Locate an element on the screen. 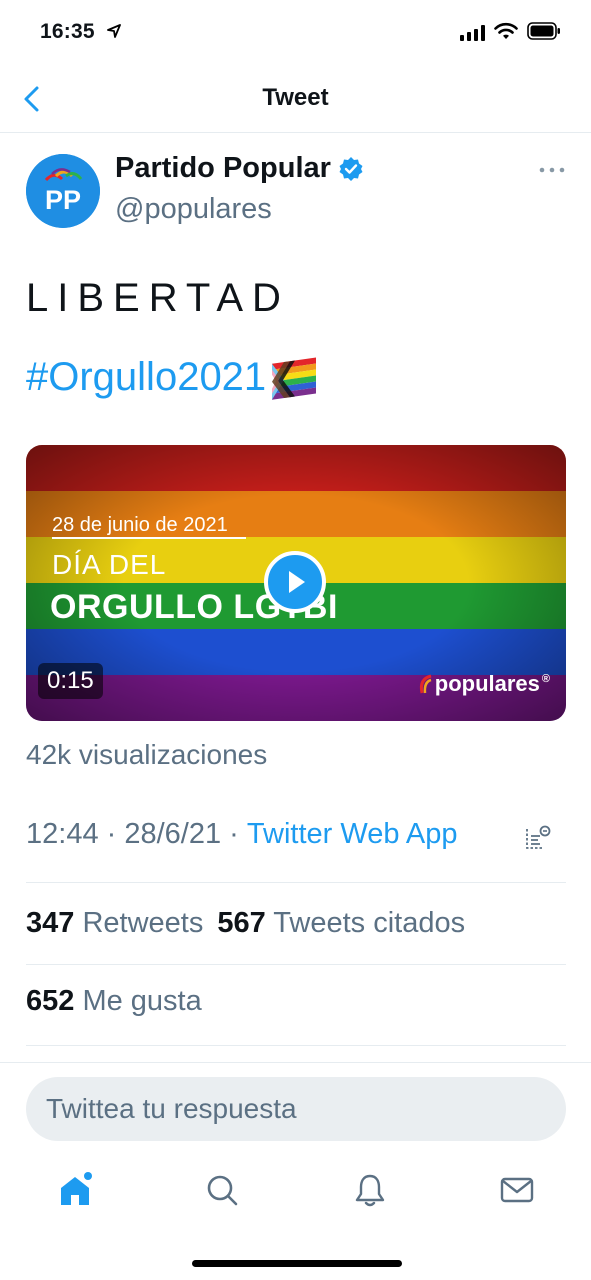 Image resolution: width=591 pixels, height=1280 pixels. notifications-icon is located at coordinates (370, 1190).